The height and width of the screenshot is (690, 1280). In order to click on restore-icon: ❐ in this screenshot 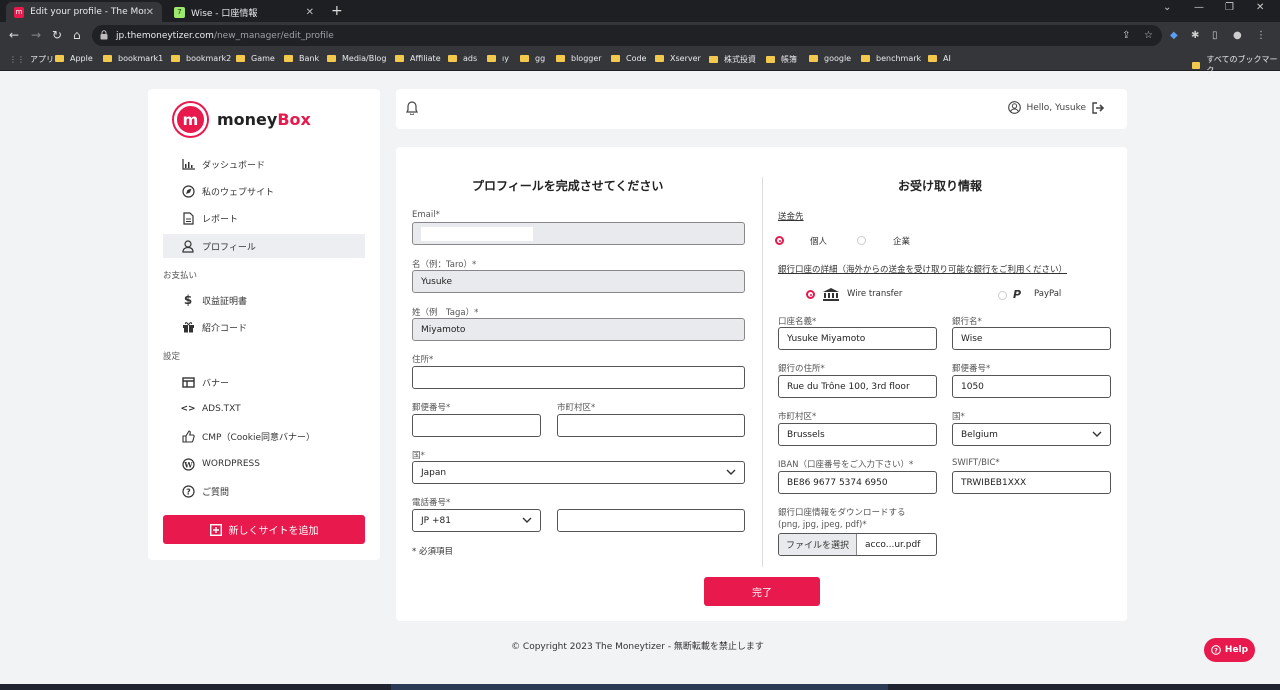, I will do `click(1229, 7)`.